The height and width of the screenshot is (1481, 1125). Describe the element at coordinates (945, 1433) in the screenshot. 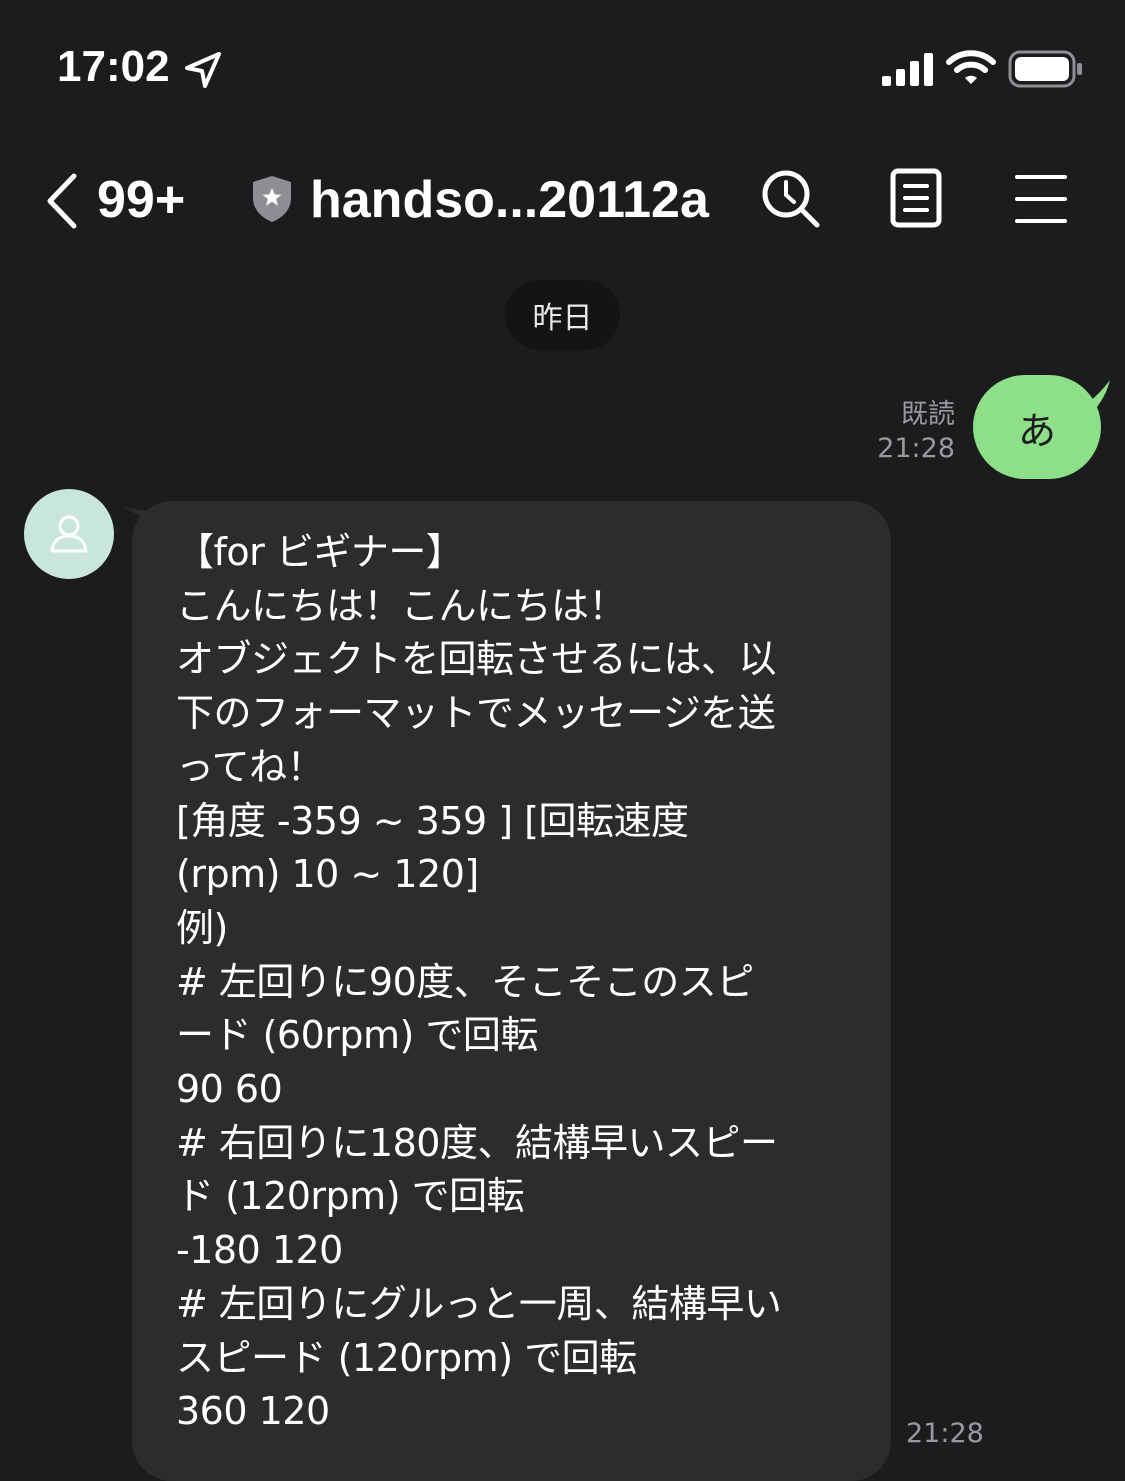

I see `incoming-time: 21:28` at that location.